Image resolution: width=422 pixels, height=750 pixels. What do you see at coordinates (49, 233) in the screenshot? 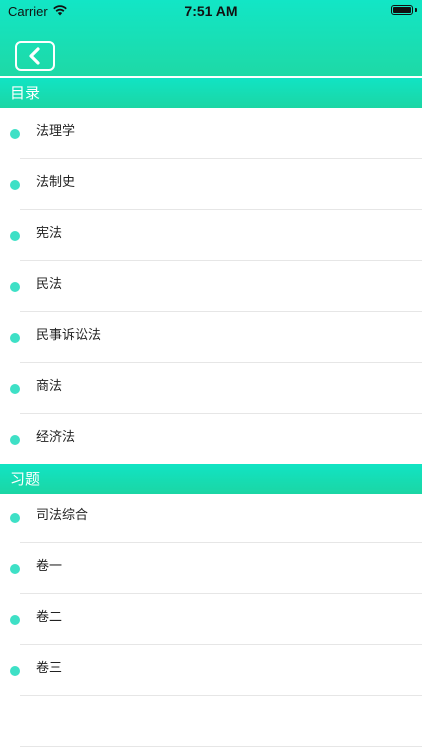
I see `list-item-label: 宪法` at bounding box center [49, 233].